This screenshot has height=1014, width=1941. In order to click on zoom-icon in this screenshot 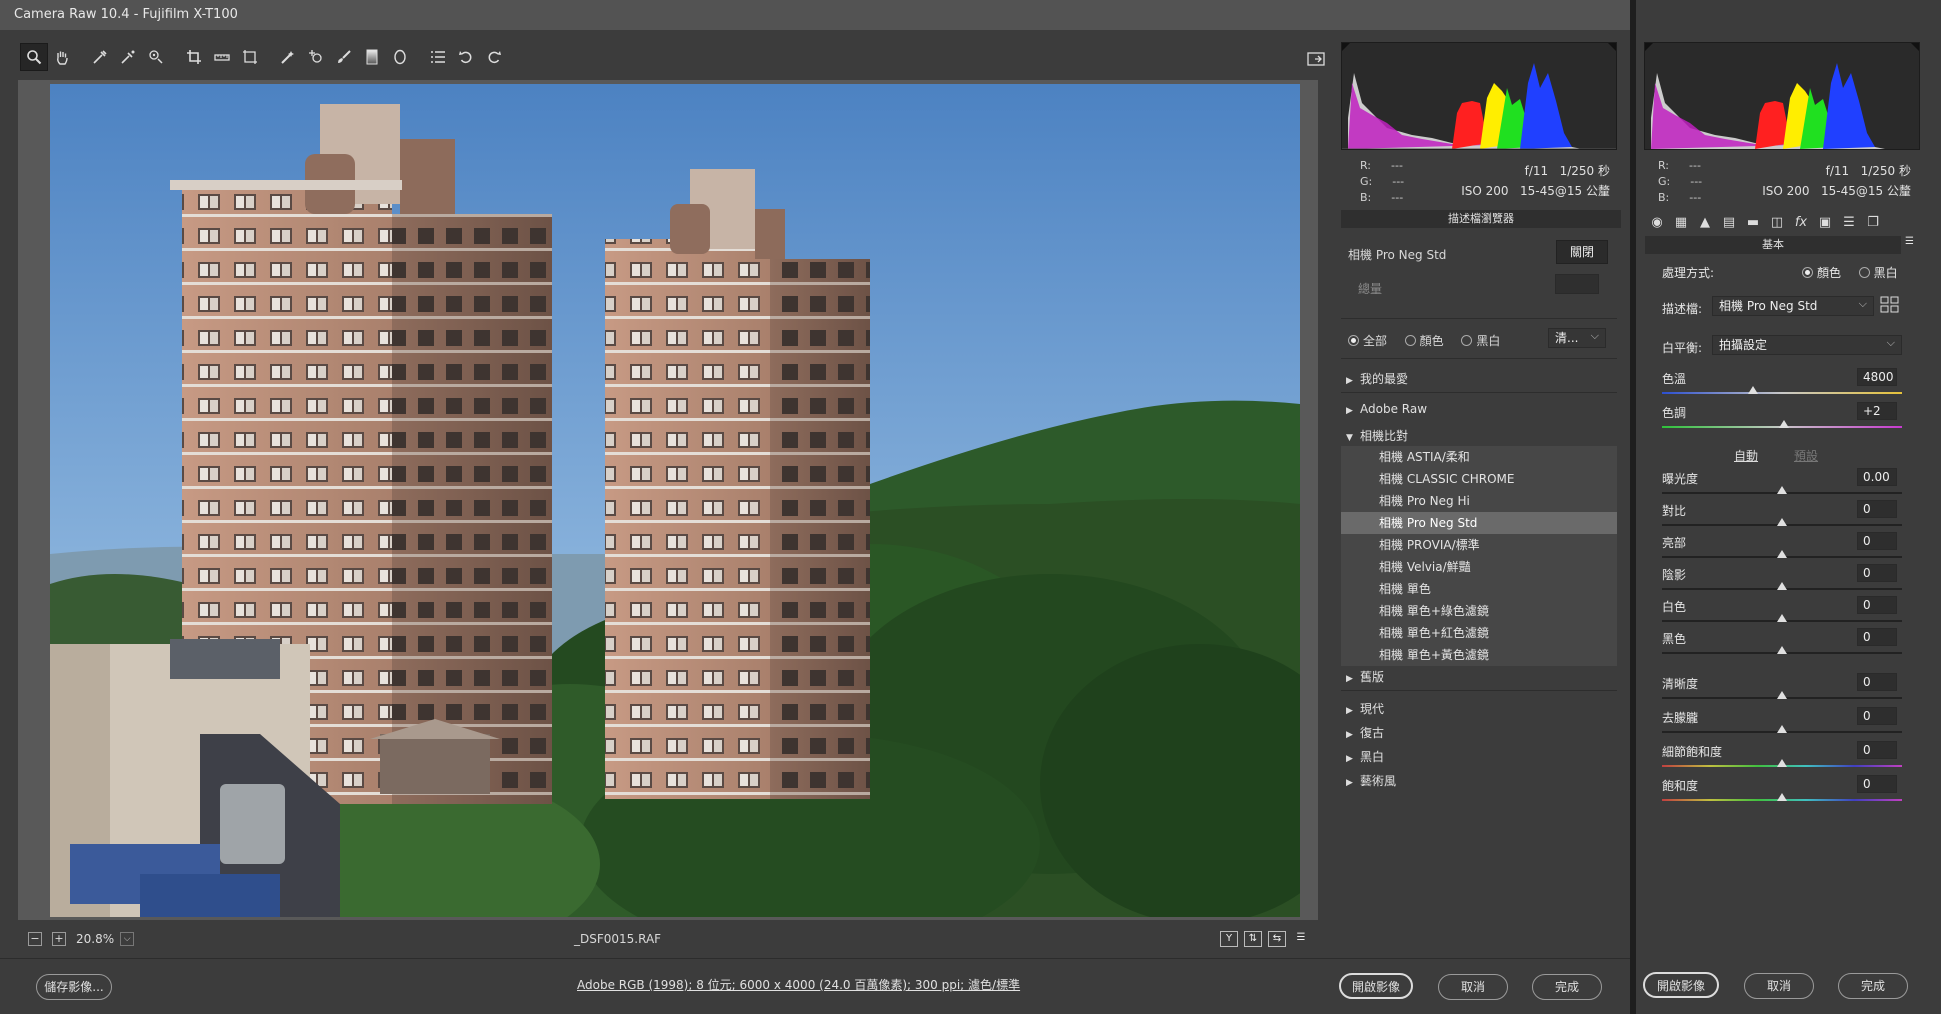, I will do `click(34, 57)`.